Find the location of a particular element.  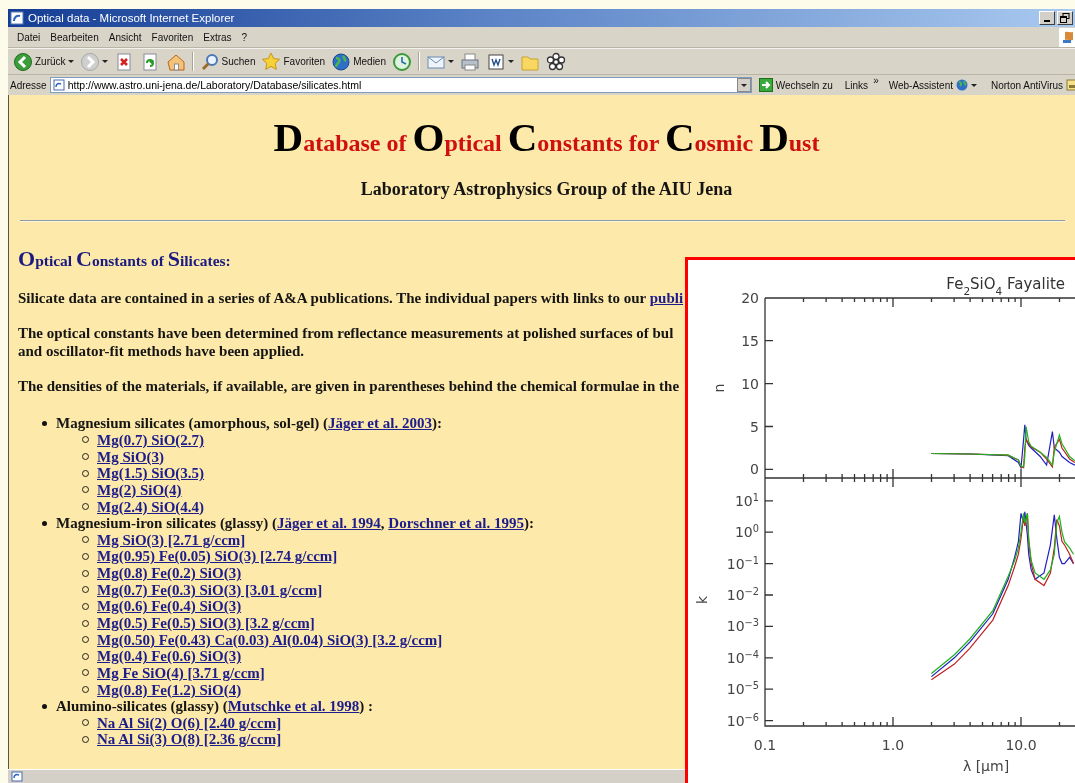

data-link: Mg(0.6) Fe(0.4) SiO(3) is located at coordinates (169, 606).